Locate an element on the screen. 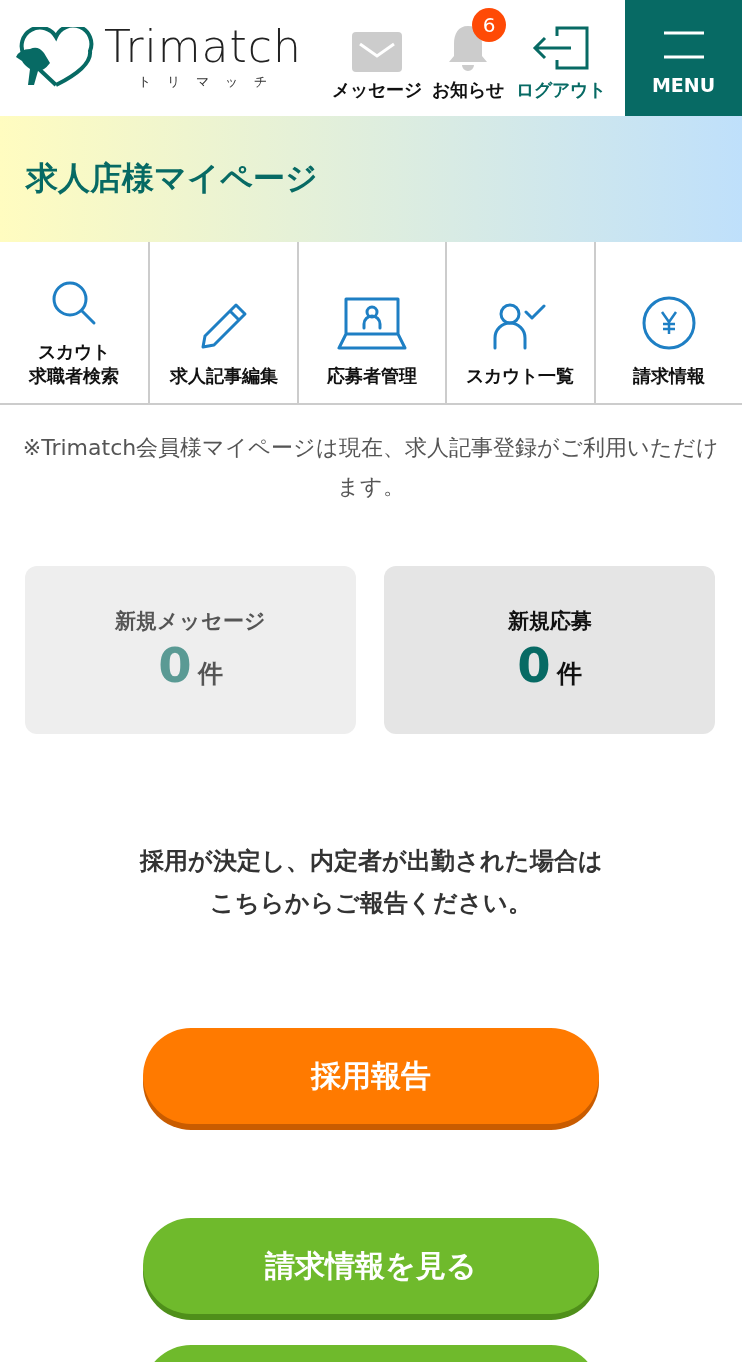 The image size is (742, 1362). page-title: 求人店様マイページ is located at coordinates (172, 178).